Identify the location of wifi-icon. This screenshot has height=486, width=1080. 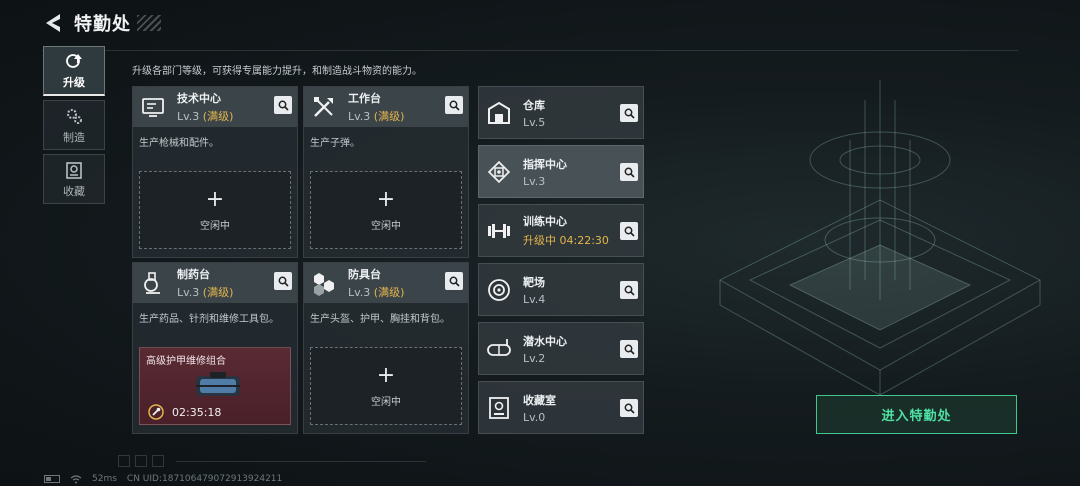
(76, 478).